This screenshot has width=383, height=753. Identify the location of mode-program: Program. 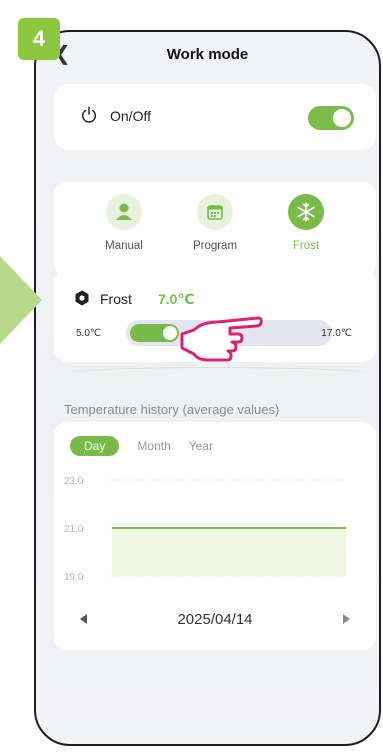
(215, 223).